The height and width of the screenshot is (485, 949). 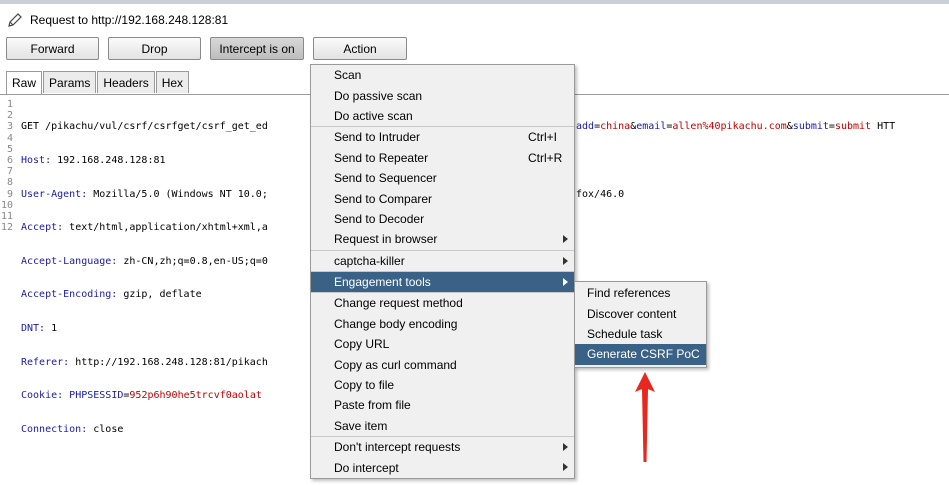 I want to click on param-value: submit, so click(x=853, y=127).